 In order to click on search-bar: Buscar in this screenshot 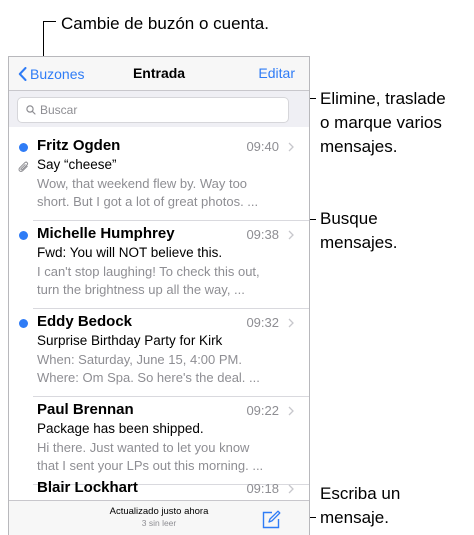, I will do `click(159, 109)`.